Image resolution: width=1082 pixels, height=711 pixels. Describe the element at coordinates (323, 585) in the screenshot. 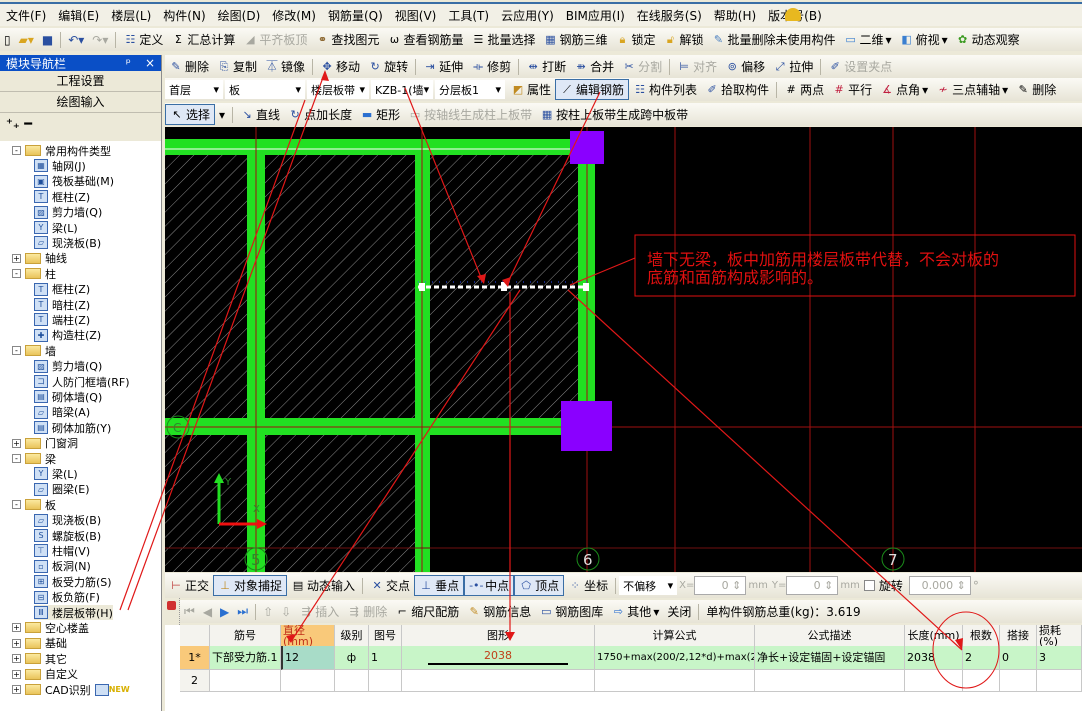

I see `dynamic-input-toggle: ▤ 动态输入` at that location.